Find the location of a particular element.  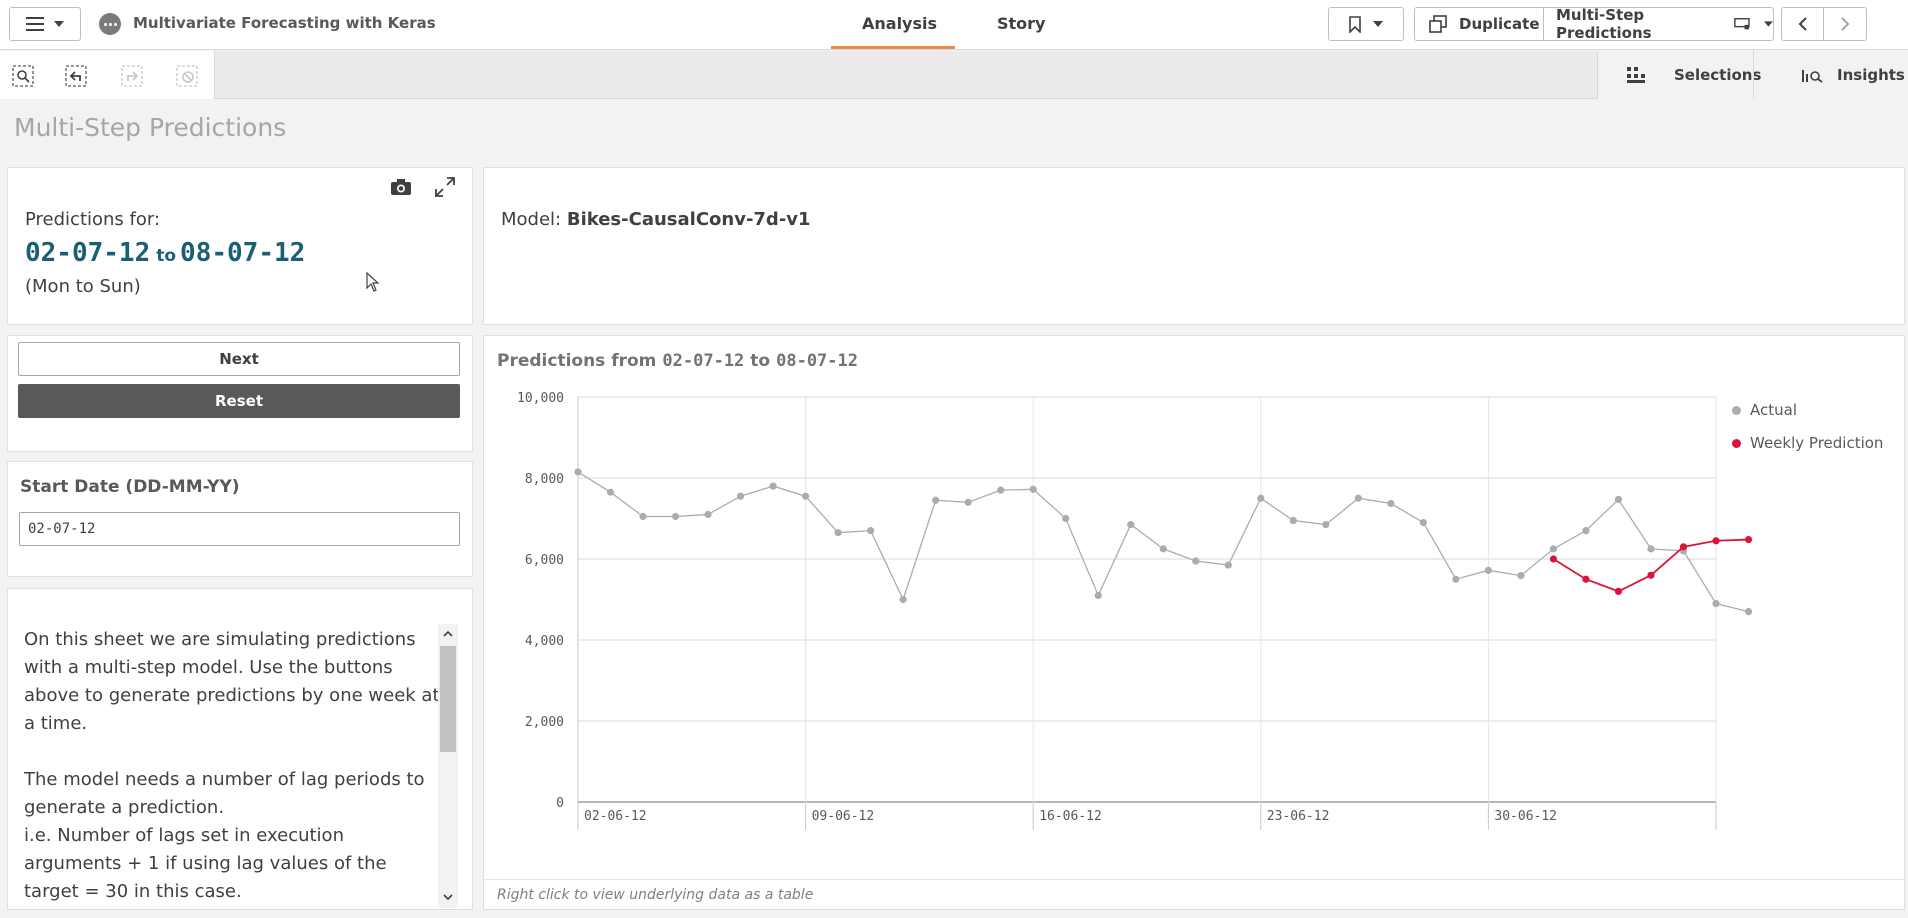

legend-marker-actual is located at coordinates (1736, 410).